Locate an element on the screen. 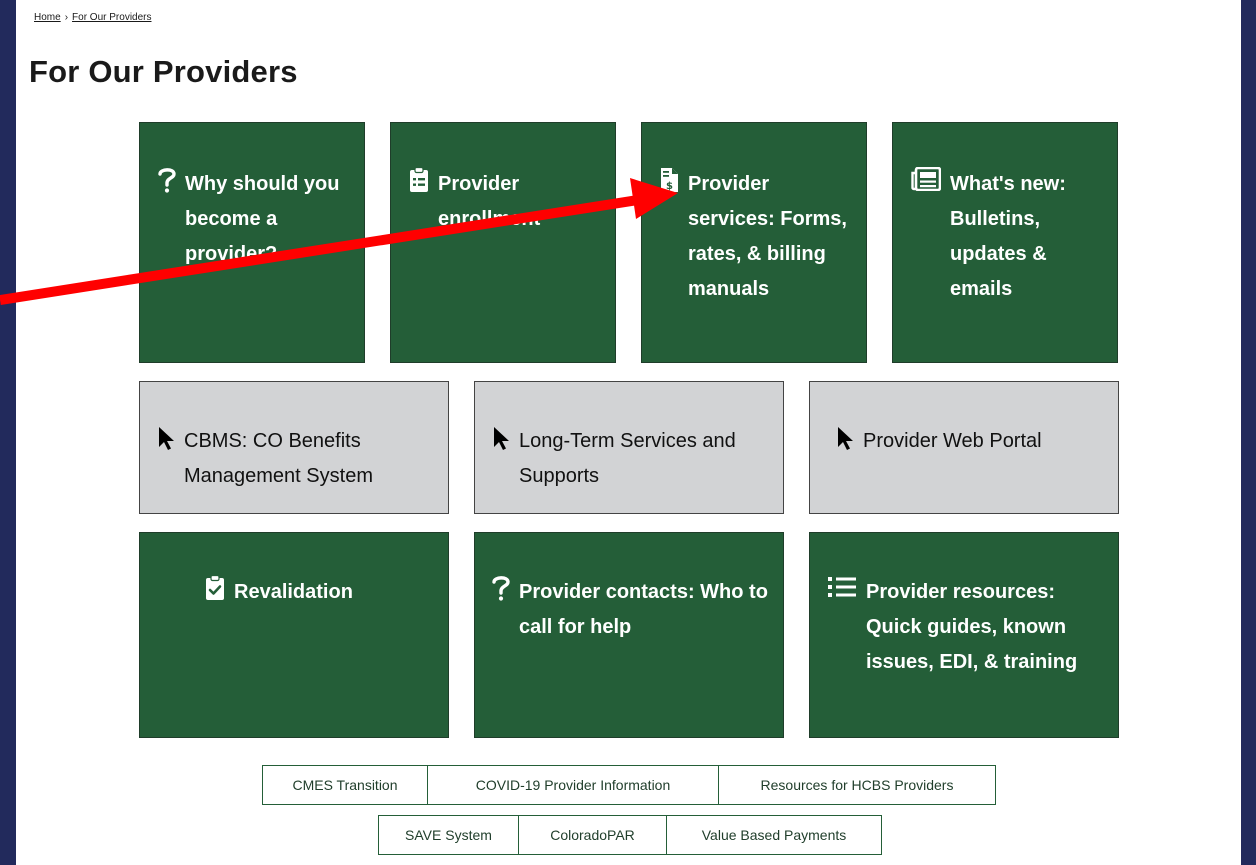  resources-for-hcbs-providers-button: Resources for HCBS Providers is located at coordinates (857, 785).